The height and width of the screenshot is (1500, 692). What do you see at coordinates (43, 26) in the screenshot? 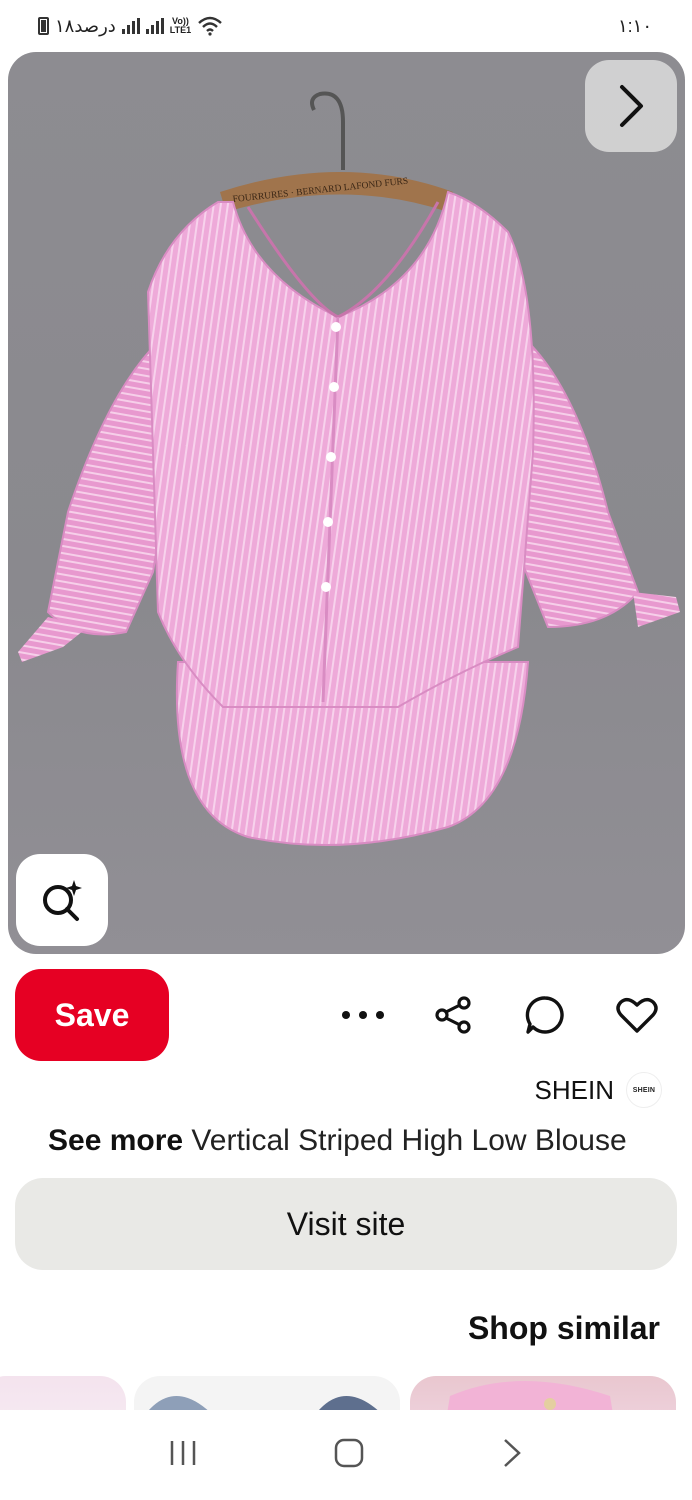
I see `battery-icon` at bounding box center [43, 26].